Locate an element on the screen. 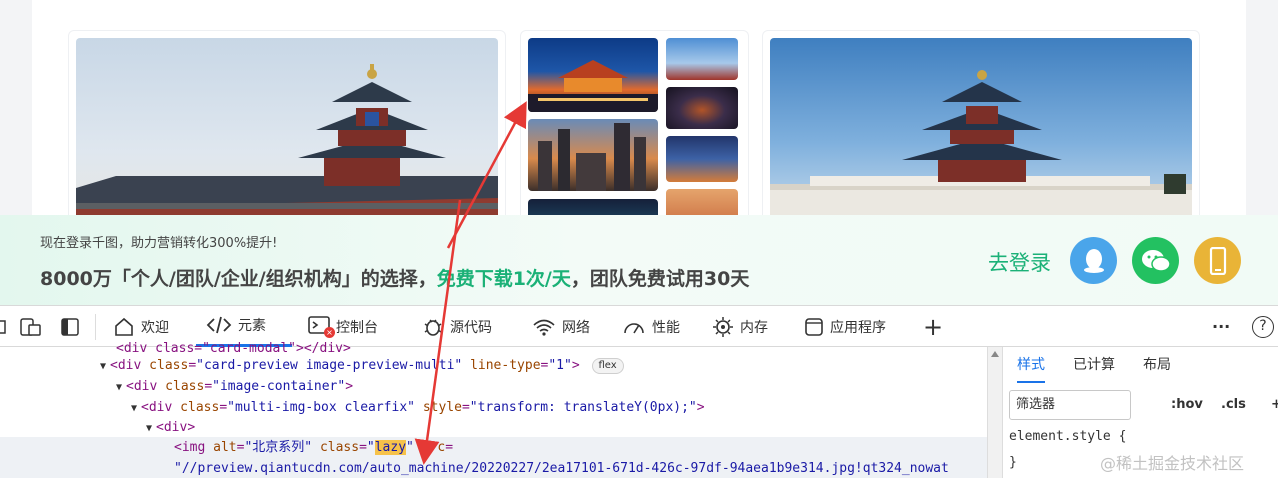 This screenshot has height=478, width=1278. attr-value: "transform: translateY(0px);" is located at coordinates (583, 407).